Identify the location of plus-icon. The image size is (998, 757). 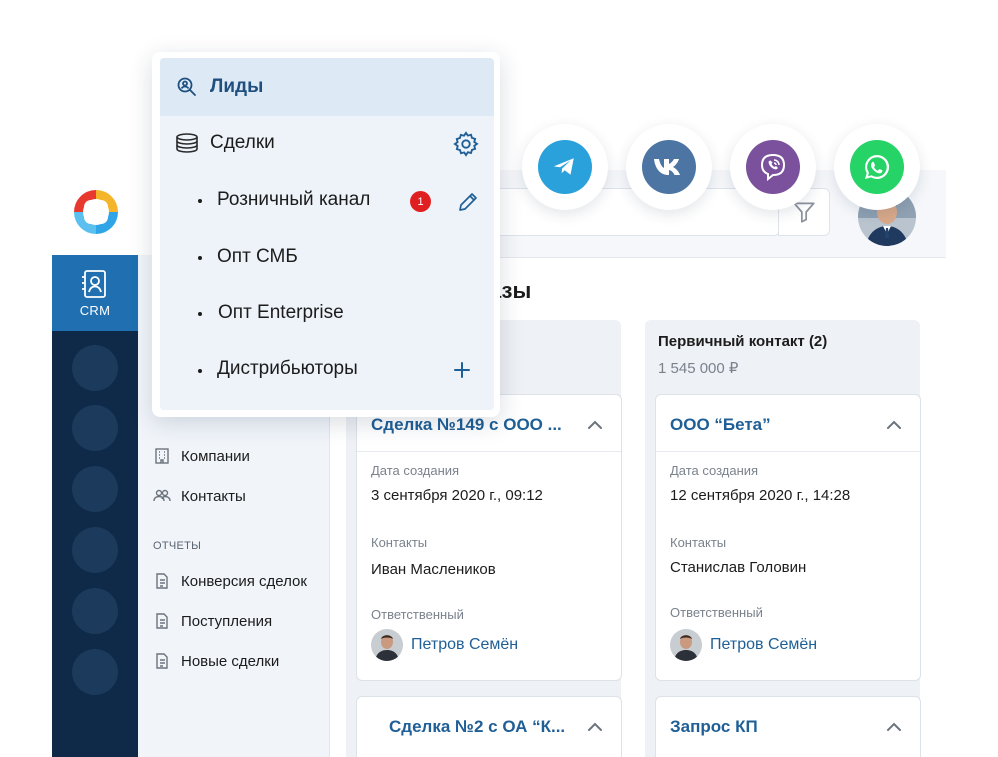
(462, 370).